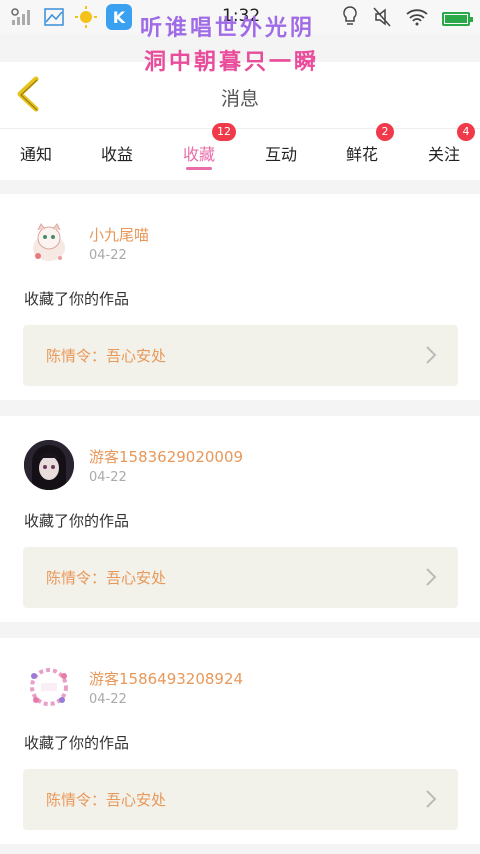 Image resolution: width=480 pixels, height=854 pixels. Describe the element at coordinates (466, 132) in the screenshot. I see `follows-badge: 4` at that location.